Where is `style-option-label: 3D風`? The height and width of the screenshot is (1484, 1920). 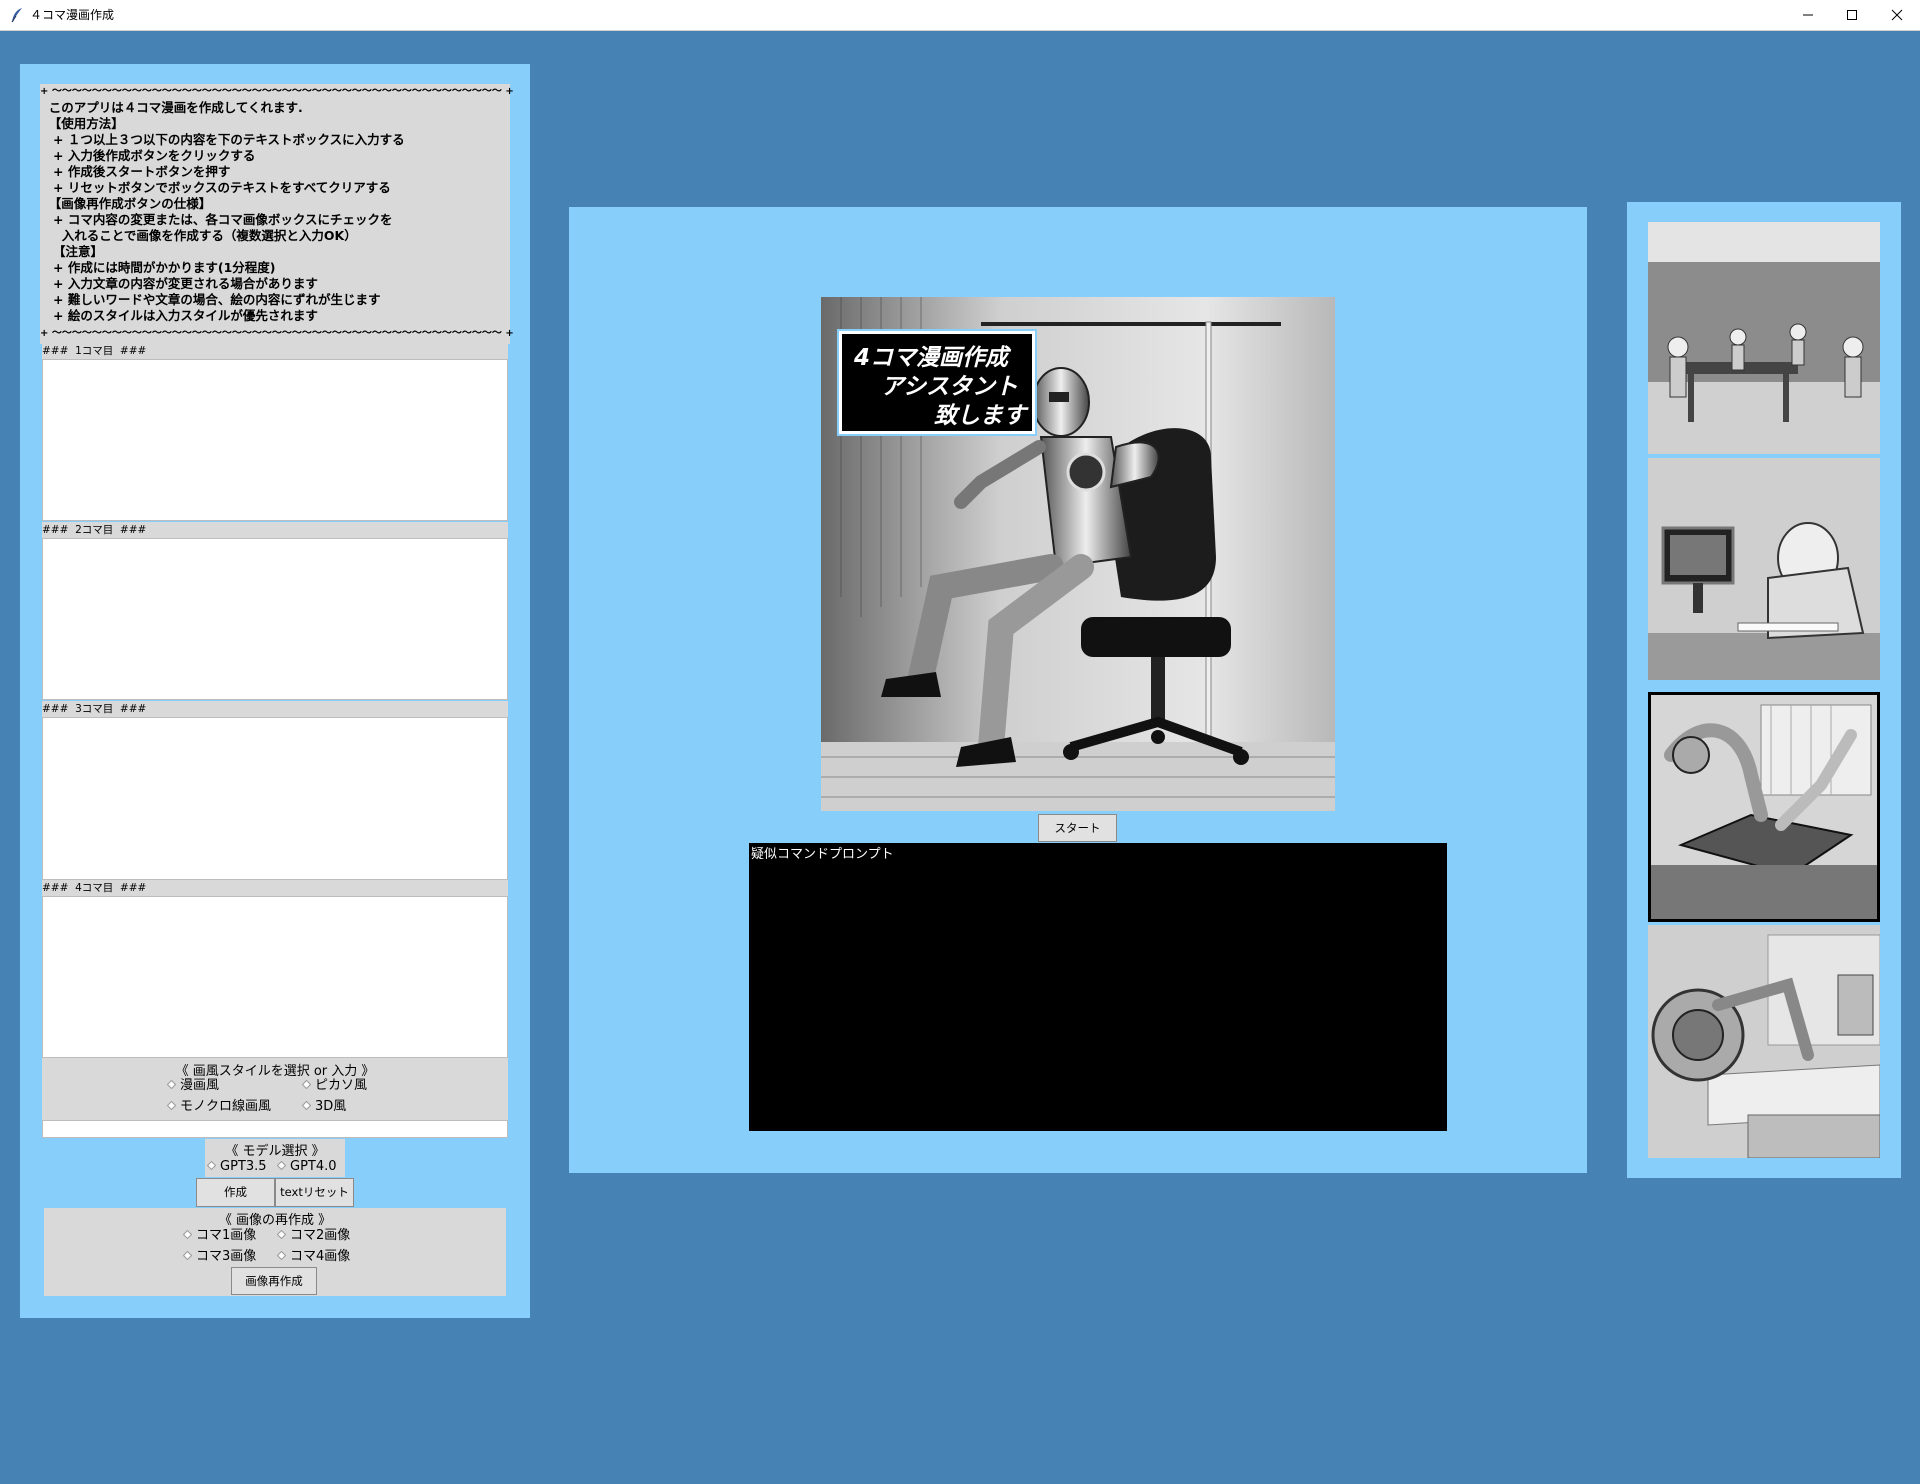
style-option-label: 3D風 is located at coordinates (331, 1106).